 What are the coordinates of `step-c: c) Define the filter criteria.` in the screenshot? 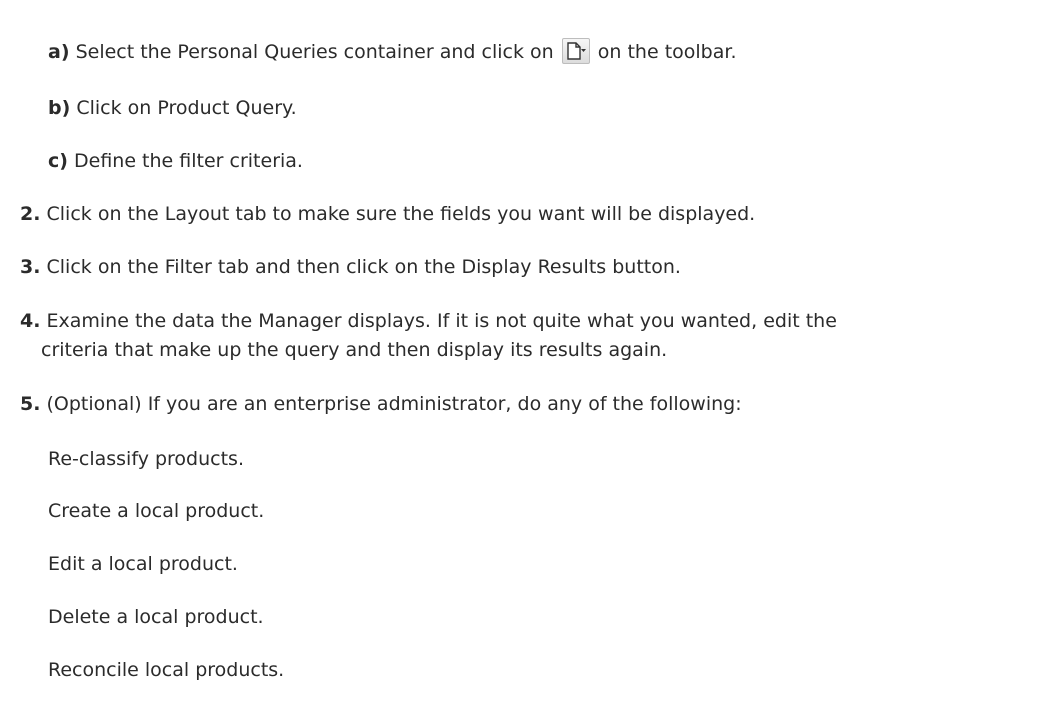 It's located at (175, 161).